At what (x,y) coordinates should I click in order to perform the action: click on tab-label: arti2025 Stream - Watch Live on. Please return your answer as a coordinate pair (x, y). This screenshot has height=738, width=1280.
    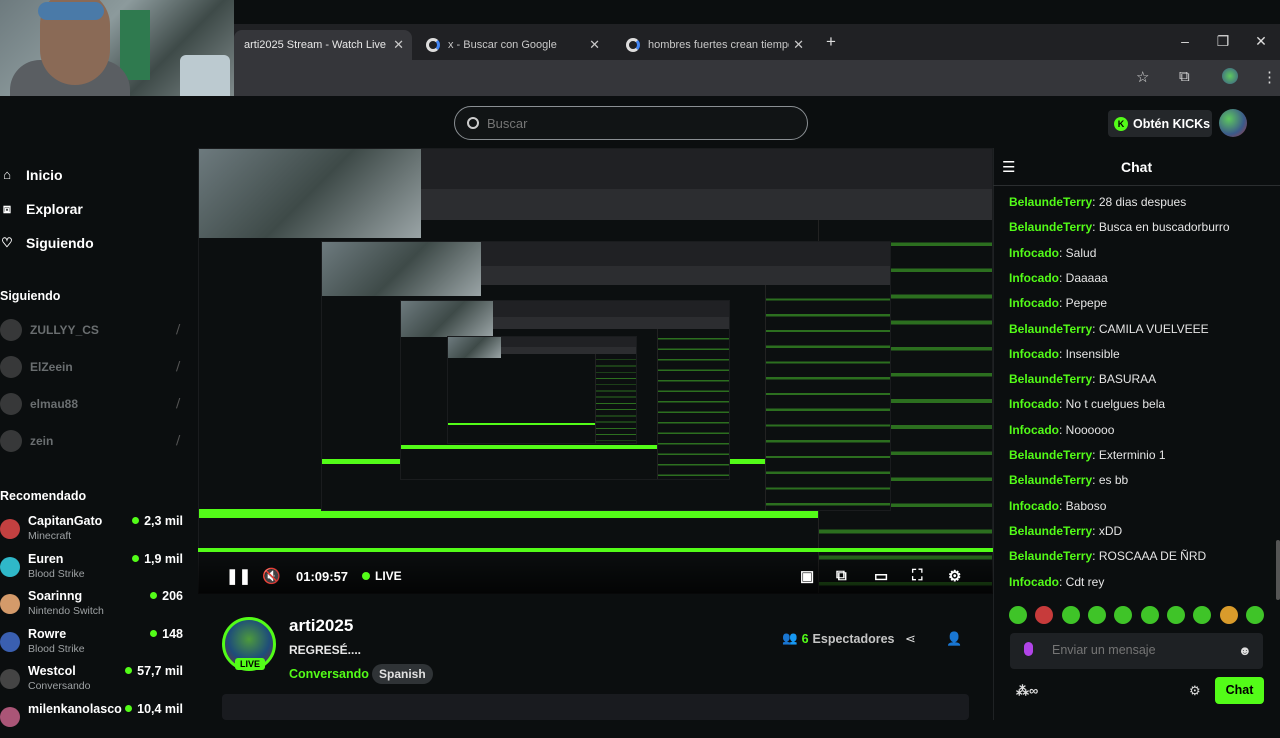
    Looking at the image, I should click on (323, 45).